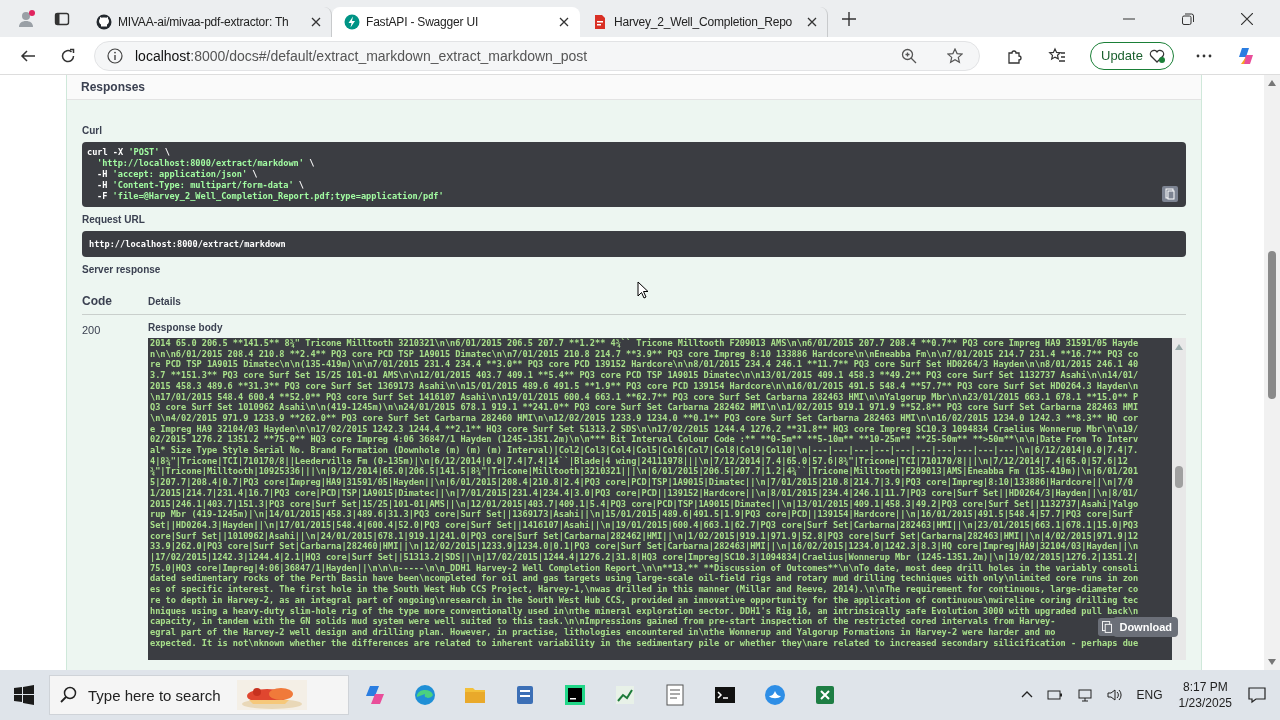  What do you see at coordinates (1156, 55) in the screenshot?
I see `heart-icon` at bounding box center [1156, 55].